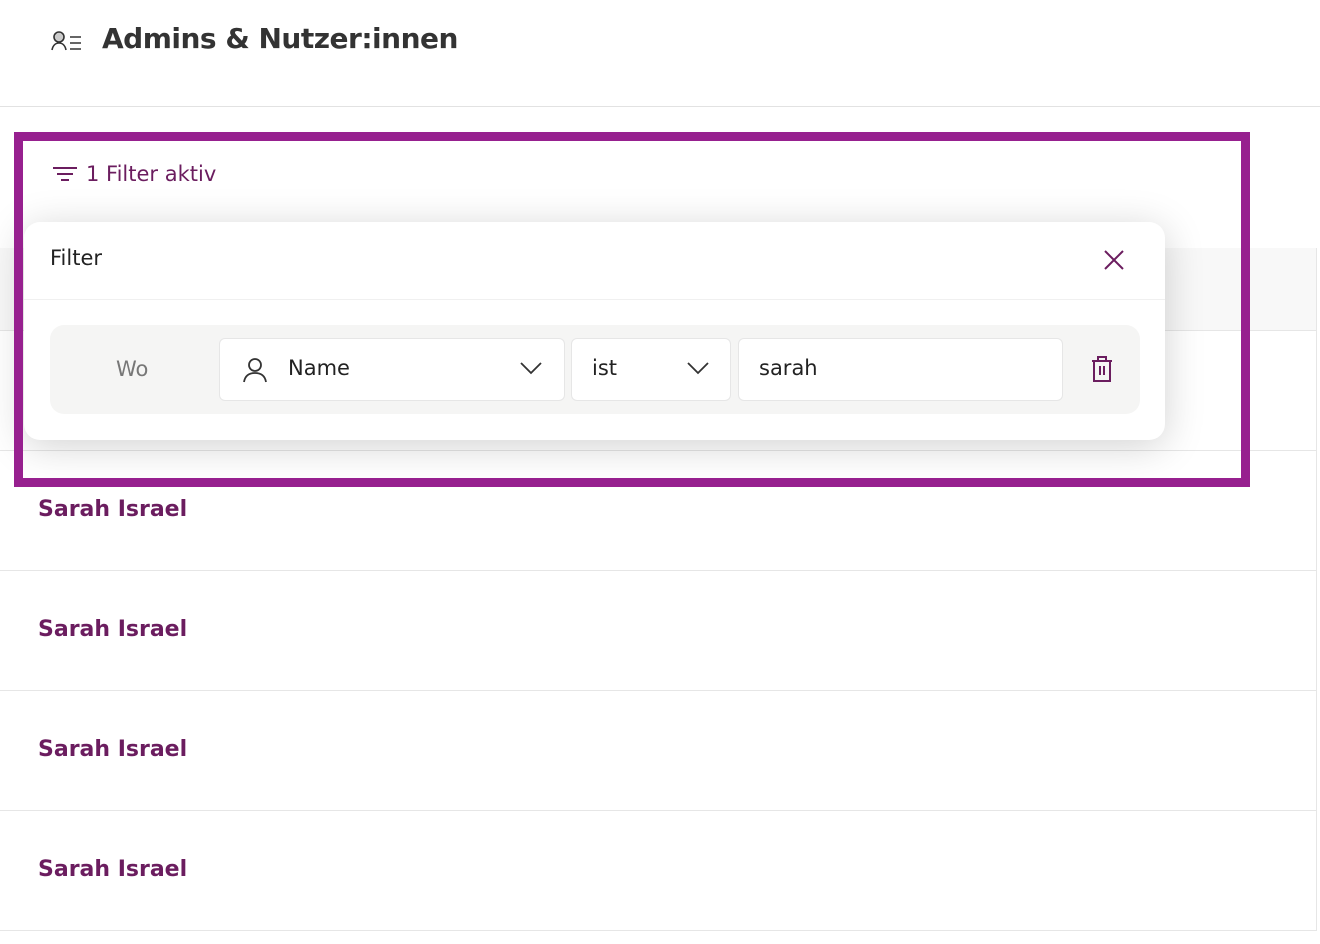 The image size is (1320, 944). I want to click on filter-popup-title: Filter, so click(76, 258).